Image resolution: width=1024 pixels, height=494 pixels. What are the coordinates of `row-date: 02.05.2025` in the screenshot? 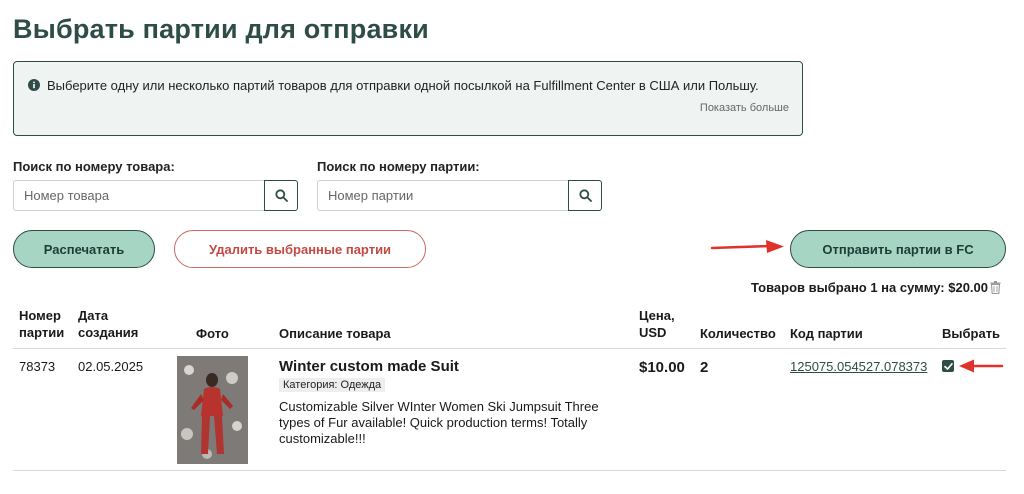 It's located at (111, 366).